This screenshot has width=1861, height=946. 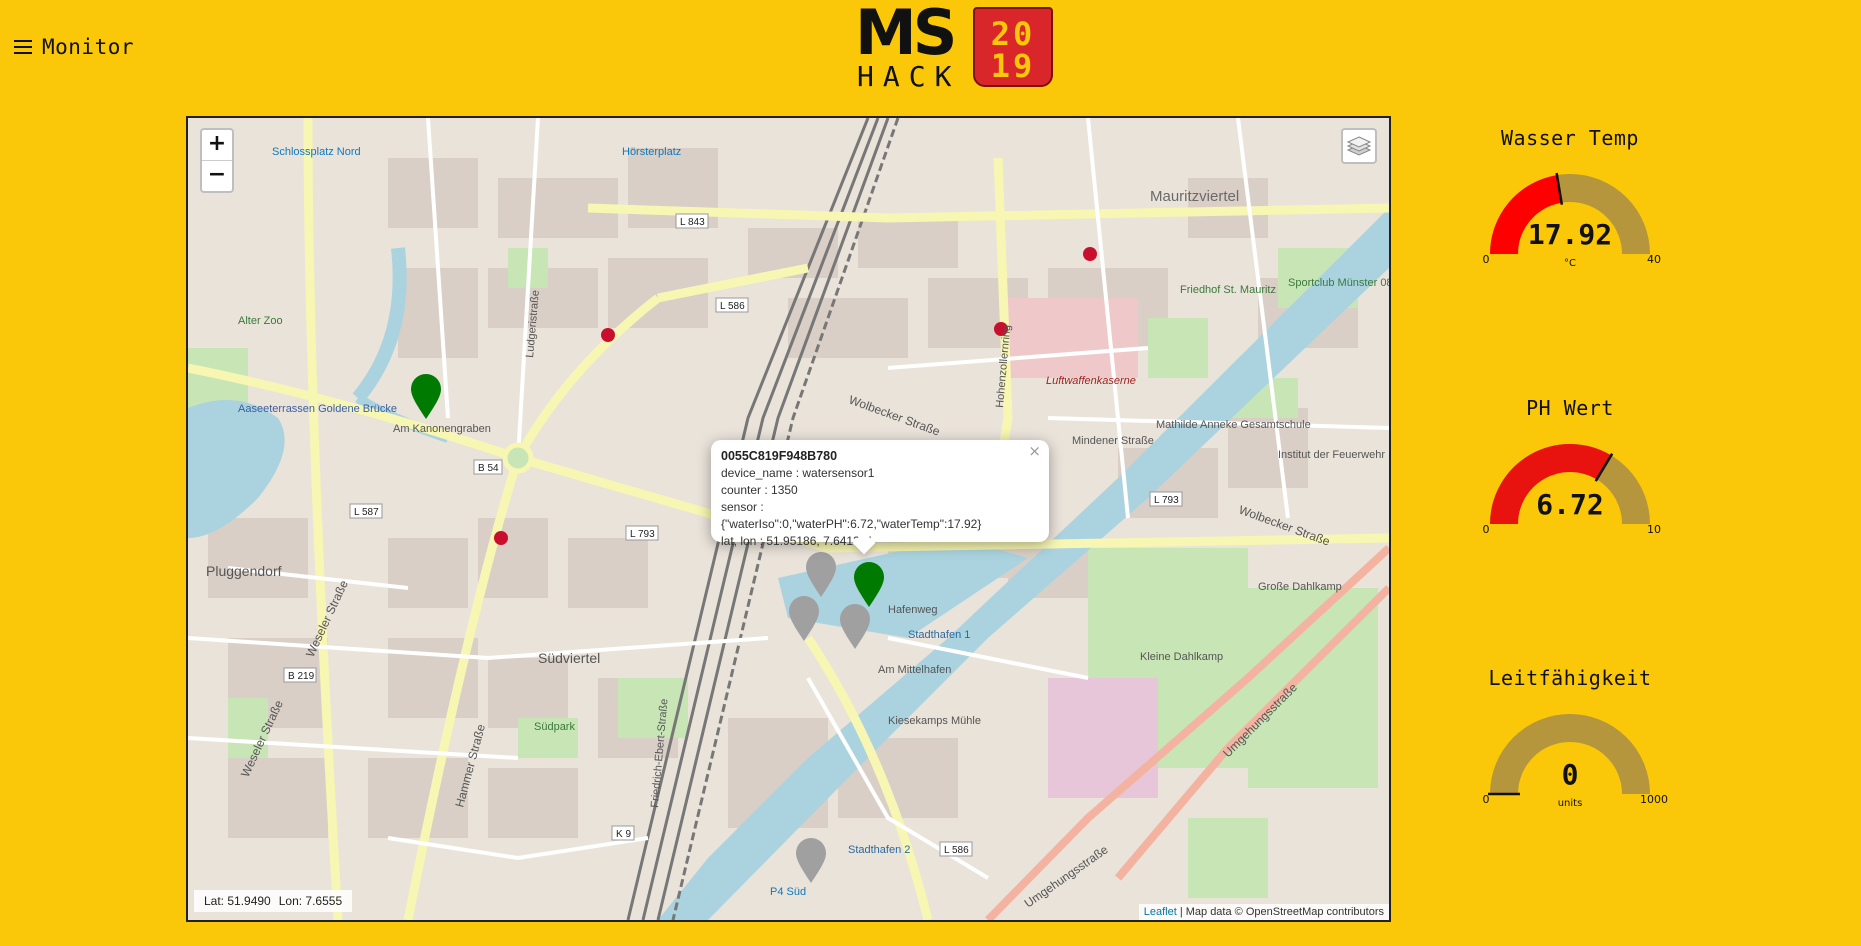 What do you see at coordinates (1654, 799) in the screenshot?
I see `gauge-max: 1000` at bounding box center [1654, 799].